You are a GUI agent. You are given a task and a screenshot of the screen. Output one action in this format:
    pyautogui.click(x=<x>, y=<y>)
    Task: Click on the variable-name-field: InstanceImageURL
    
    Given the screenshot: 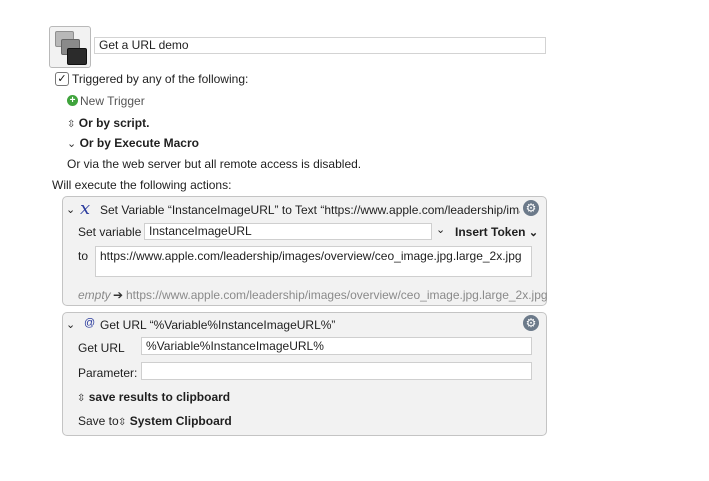 What is the action you would take?
    pyautogui.click(x=288, y=231)
    